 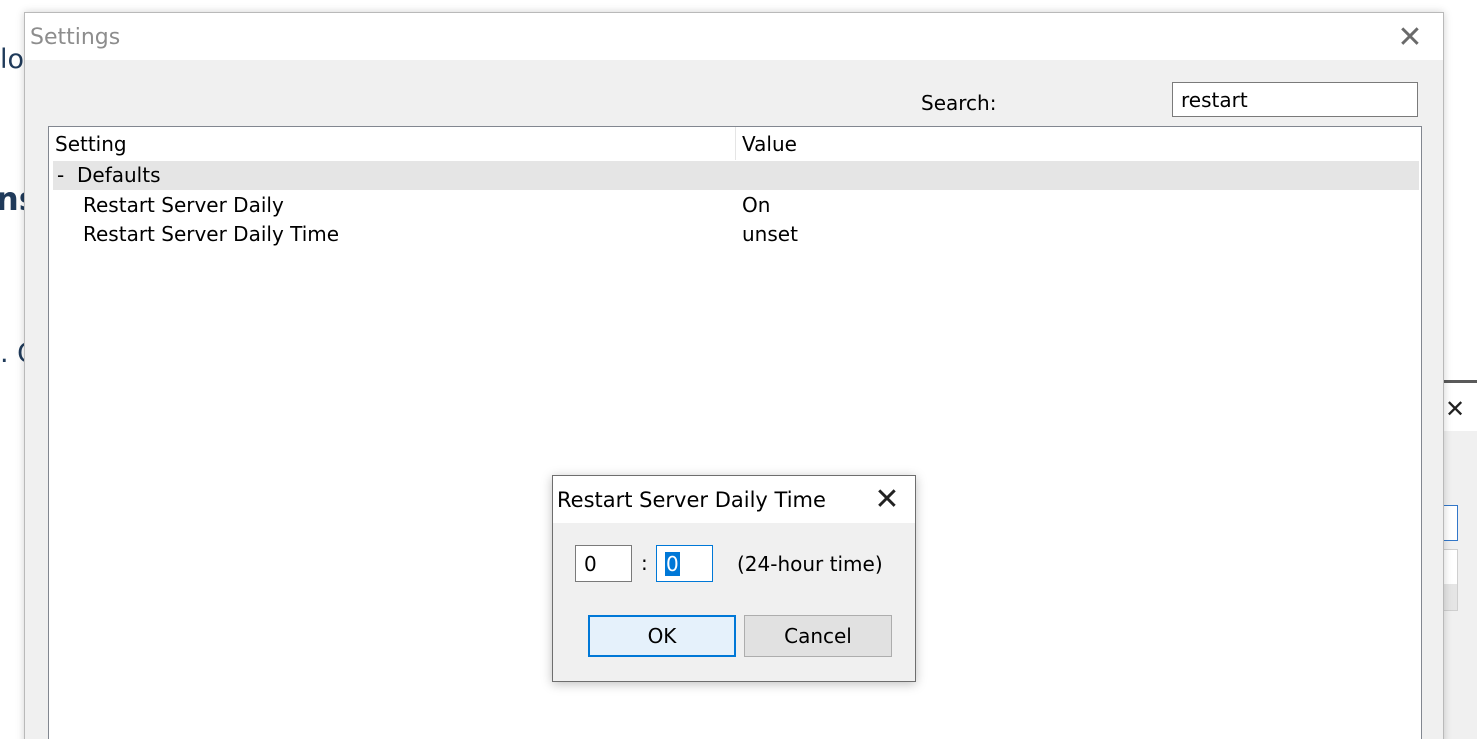 What do you see at coordinates (75, 37) in the screenshot?
I see `window-title: Settings` at bounding box center [75, 37].